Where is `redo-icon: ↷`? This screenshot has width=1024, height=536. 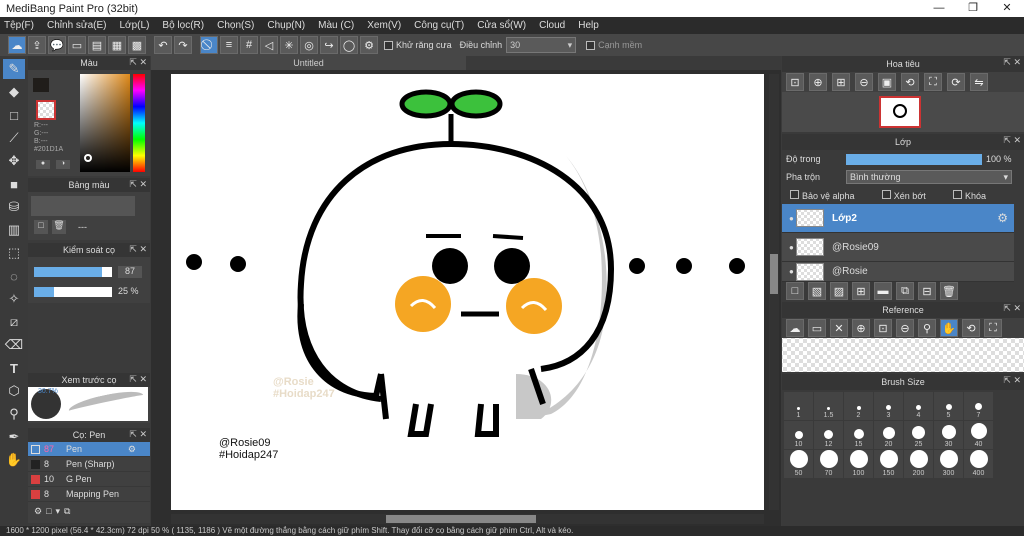 redo-icon: ↷ is located at coordinates (183, 45).